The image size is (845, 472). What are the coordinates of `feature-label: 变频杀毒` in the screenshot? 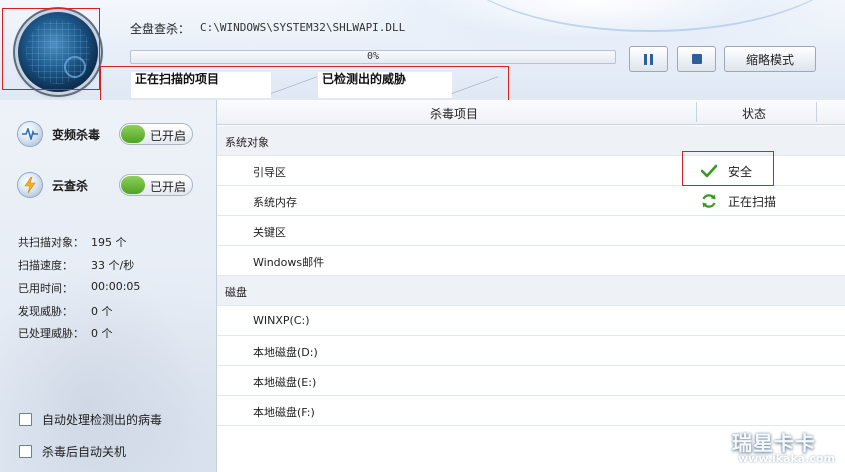 It's located at (76, 134).